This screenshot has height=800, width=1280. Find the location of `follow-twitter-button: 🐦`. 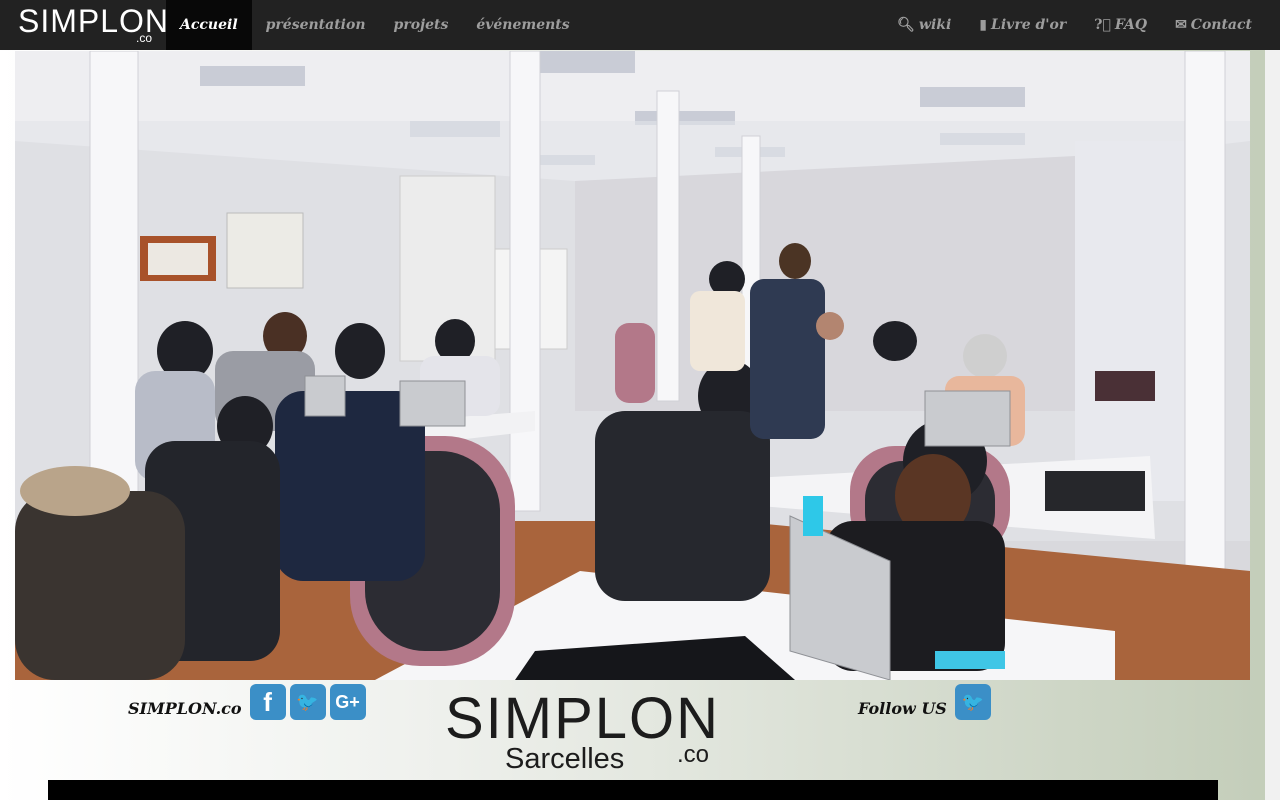

follow-twitter-button: 🐦 is located at coordinates (972, 702).